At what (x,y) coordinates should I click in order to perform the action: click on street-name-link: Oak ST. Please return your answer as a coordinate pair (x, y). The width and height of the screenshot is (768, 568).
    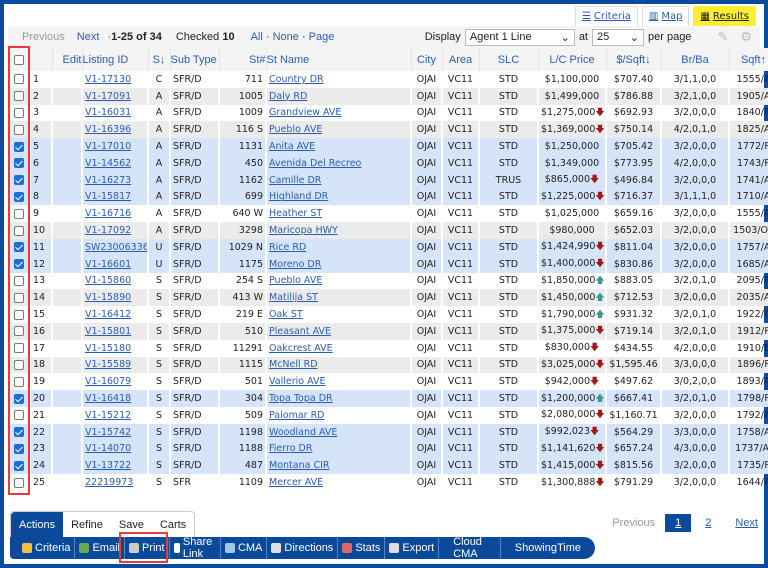
    Looking at the image, I should click on (286, 314).